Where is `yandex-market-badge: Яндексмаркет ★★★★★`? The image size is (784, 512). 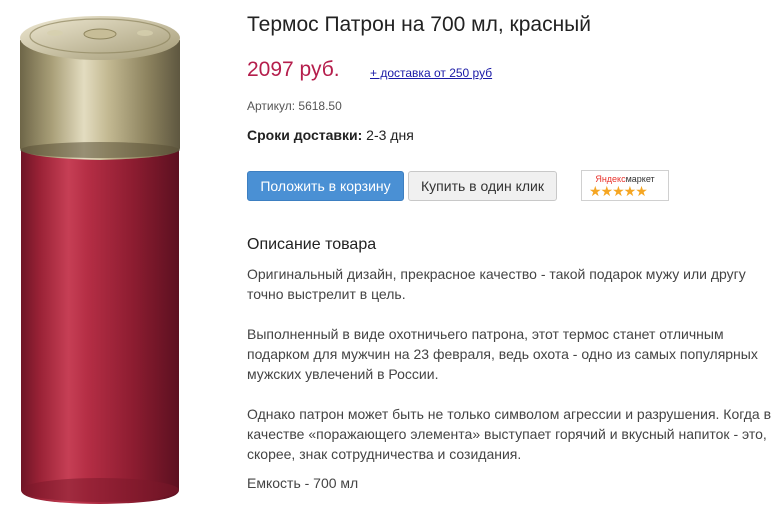 yandex-market-badge: Яндексмаркет ★★★★★ is located at coordinates (625, 185).